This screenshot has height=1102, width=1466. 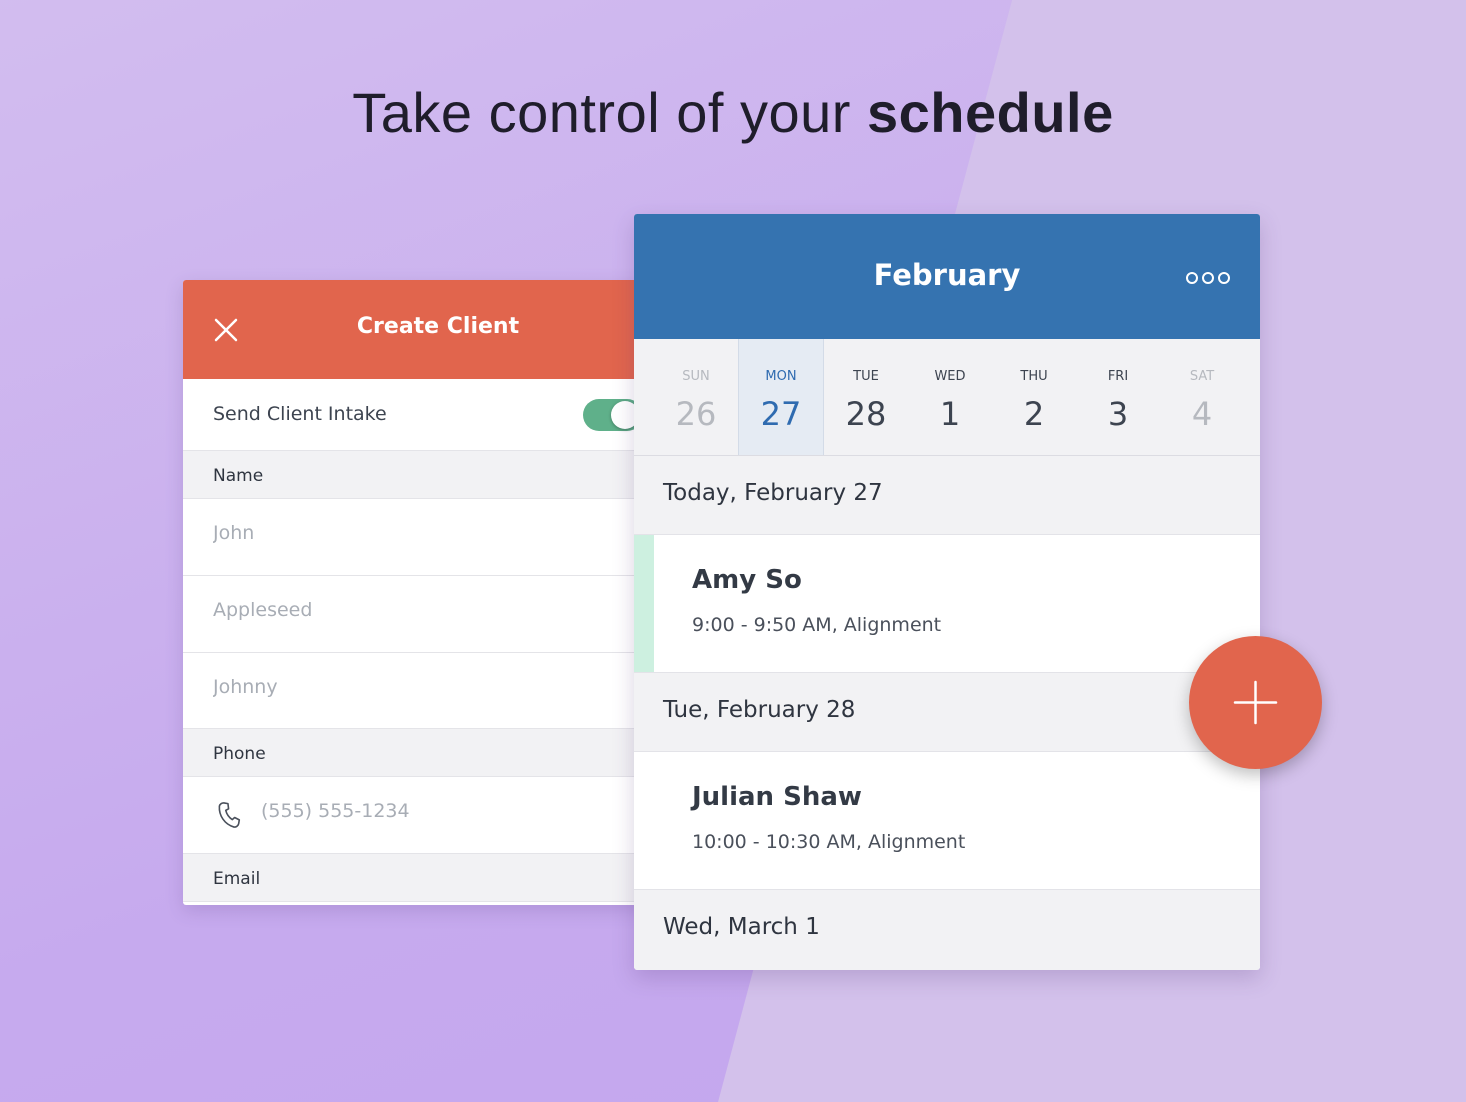 I want to click on day-sat: SAT 4, so click(x=1202, y=397).